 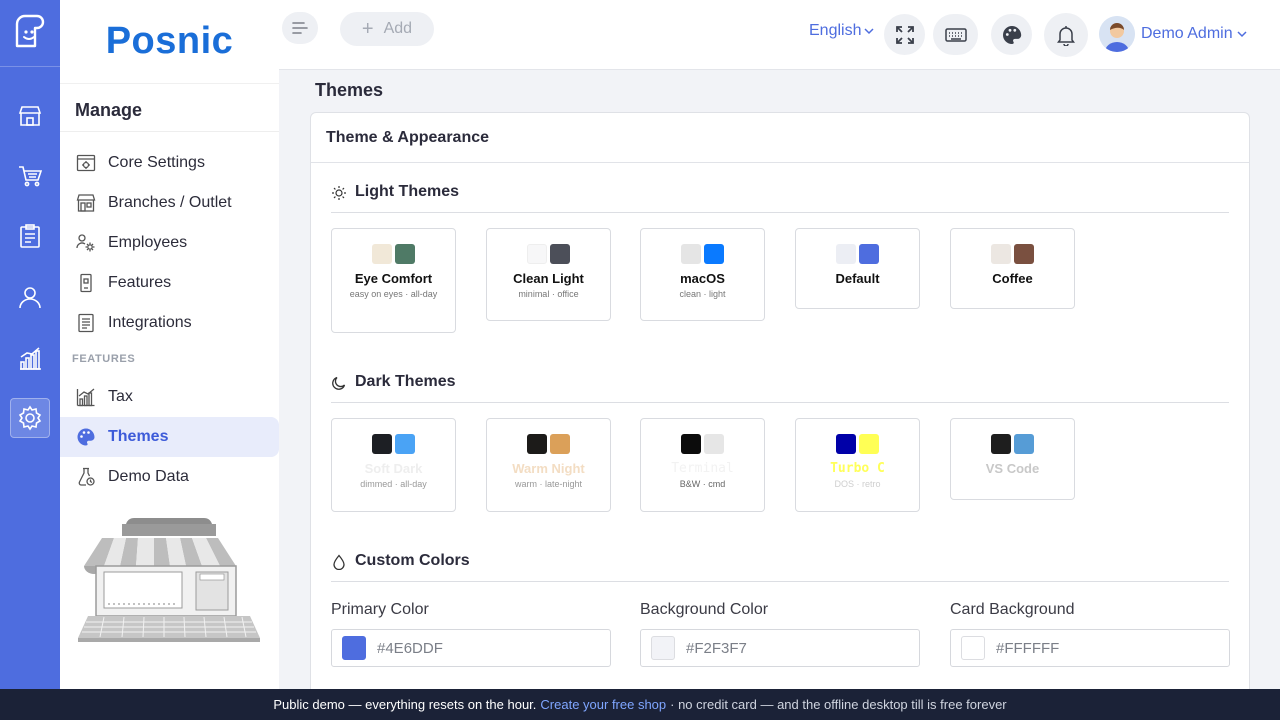 I want to click on sidebar-item-label: Demo Data, so click(x=148, y=476).